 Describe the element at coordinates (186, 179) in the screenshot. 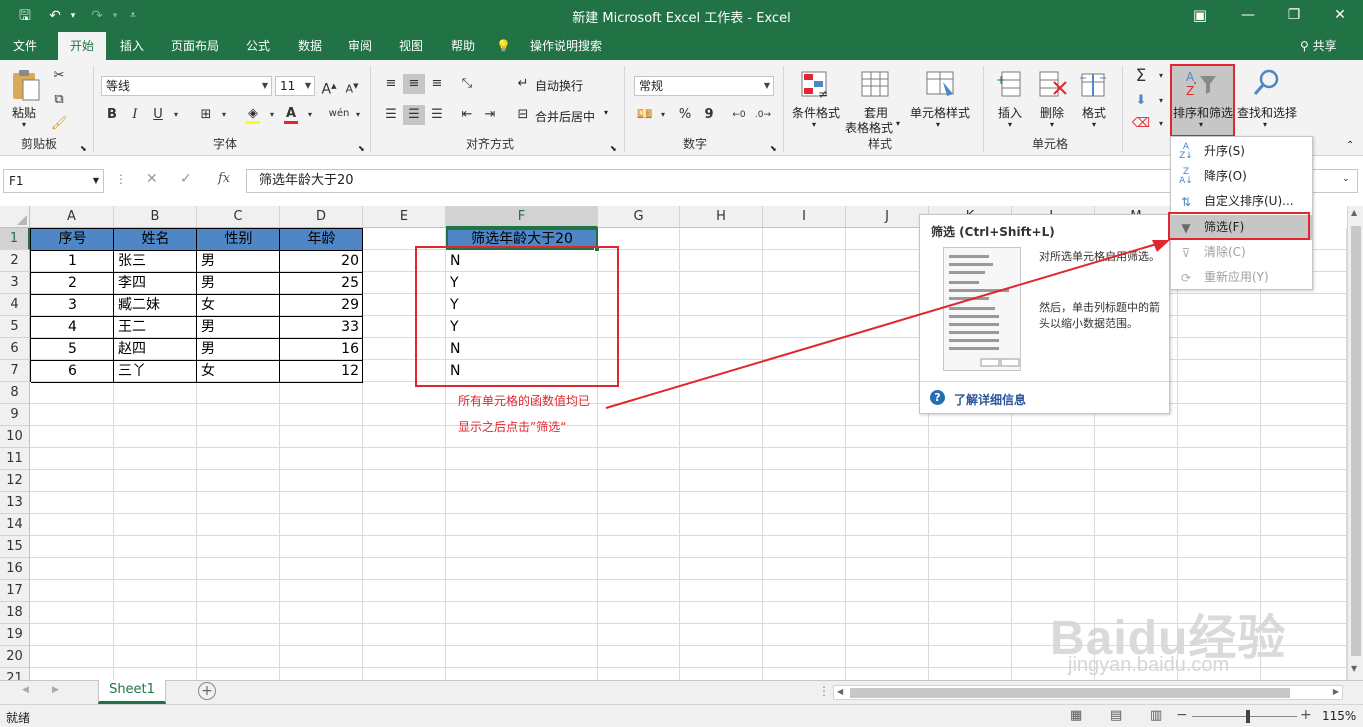

I see `enter-icon: ✓` at that location.